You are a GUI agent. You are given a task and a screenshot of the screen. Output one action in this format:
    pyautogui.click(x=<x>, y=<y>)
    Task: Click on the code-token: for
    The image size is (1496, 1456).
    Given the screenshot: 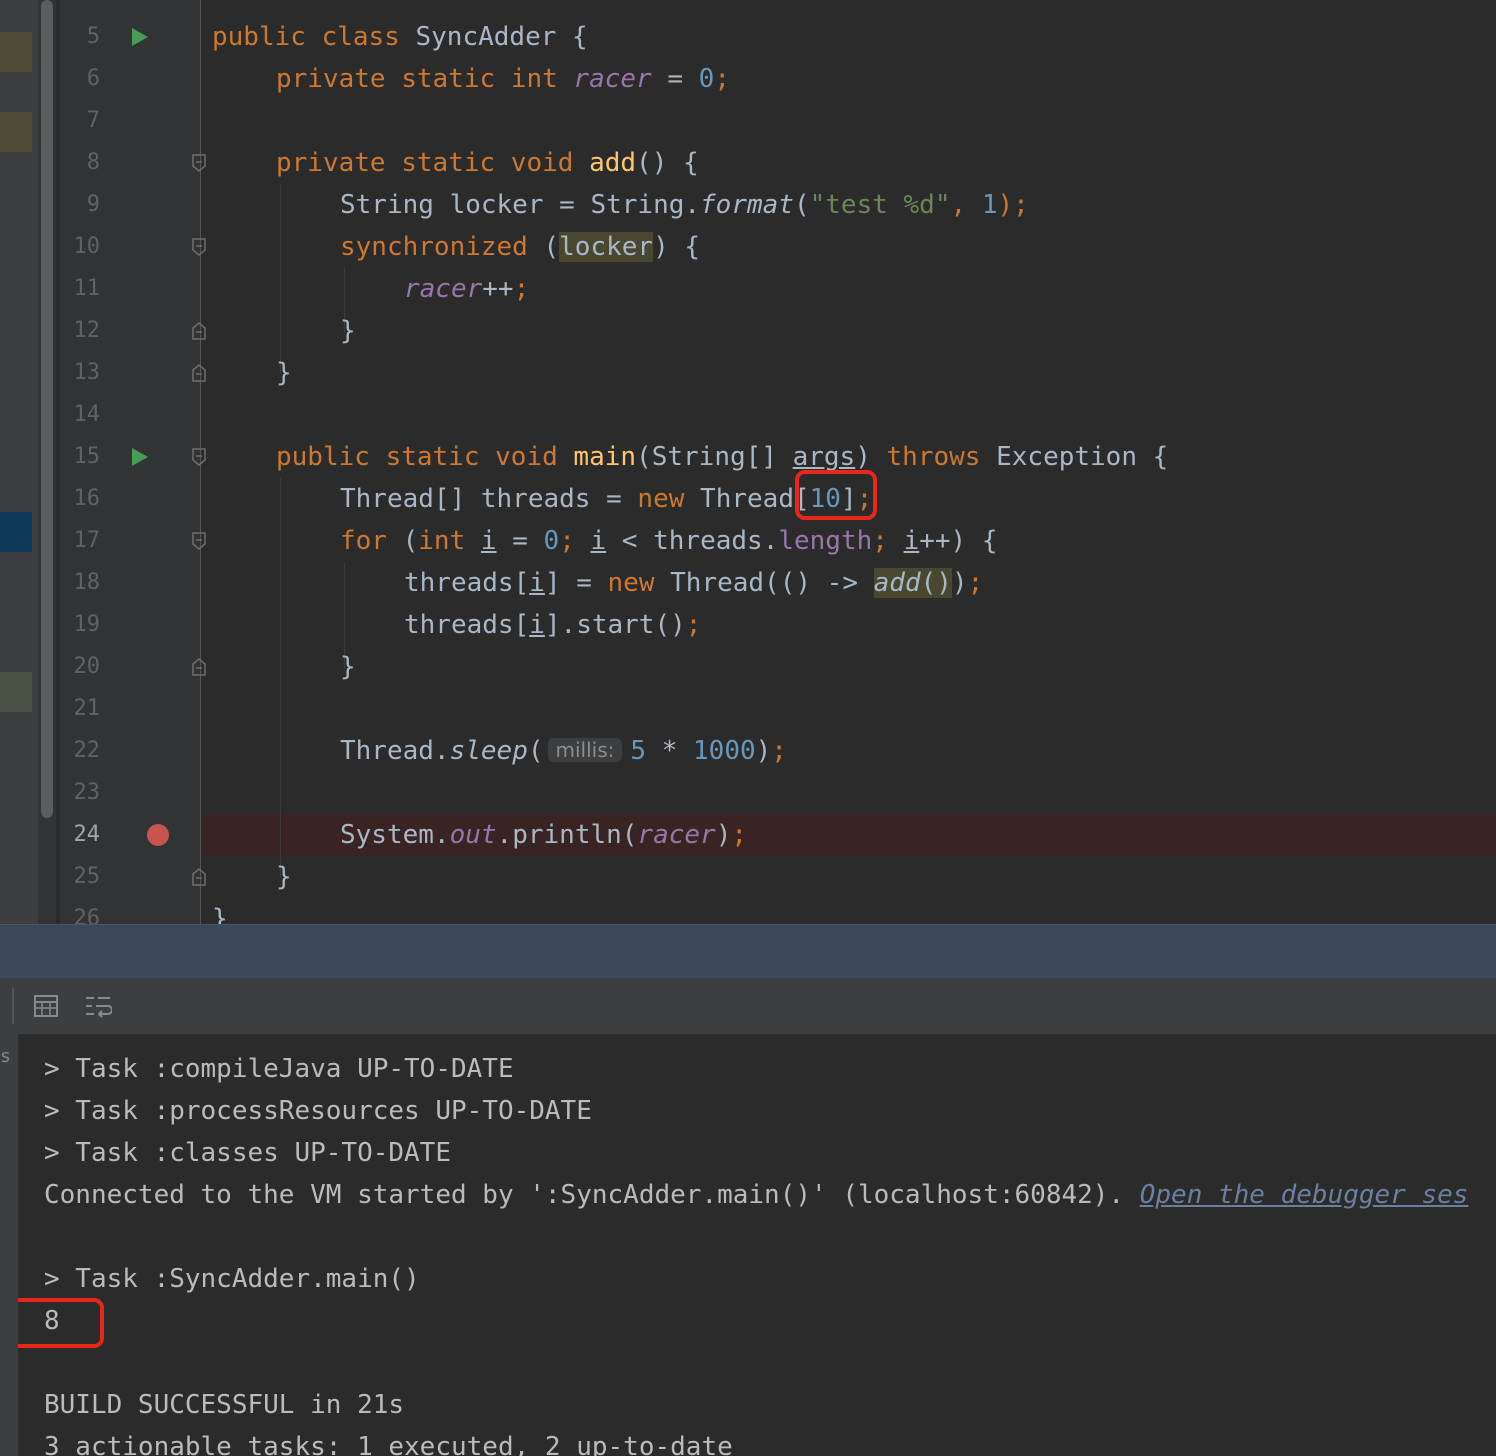 What is the action you would take?
    pyautogui.click(x=371, y=541)
    